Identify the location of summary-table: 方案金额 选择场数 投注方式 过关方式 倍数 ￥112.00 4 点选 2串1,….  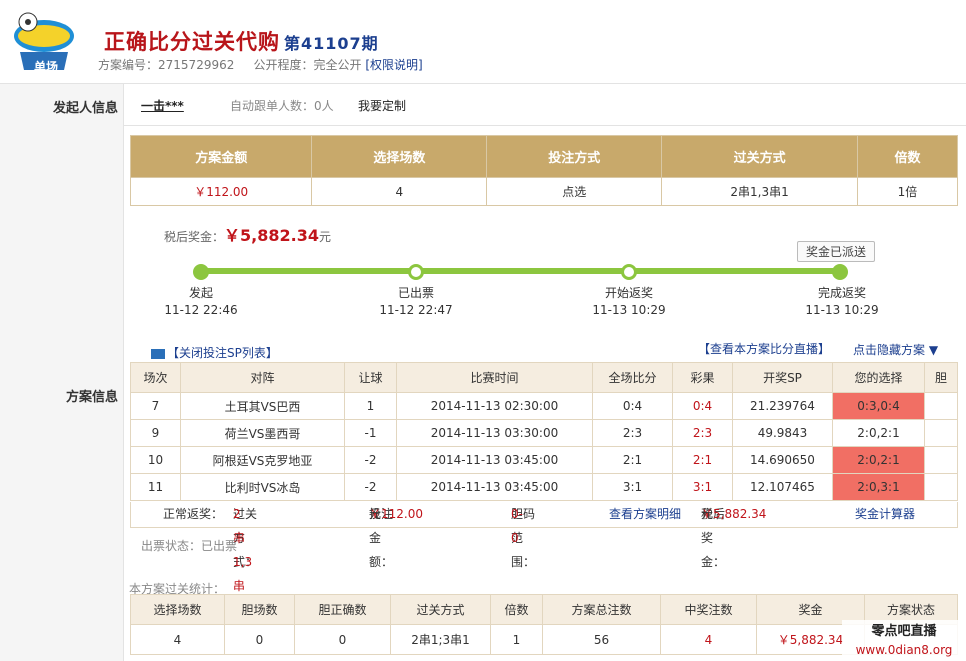
(543, 170).